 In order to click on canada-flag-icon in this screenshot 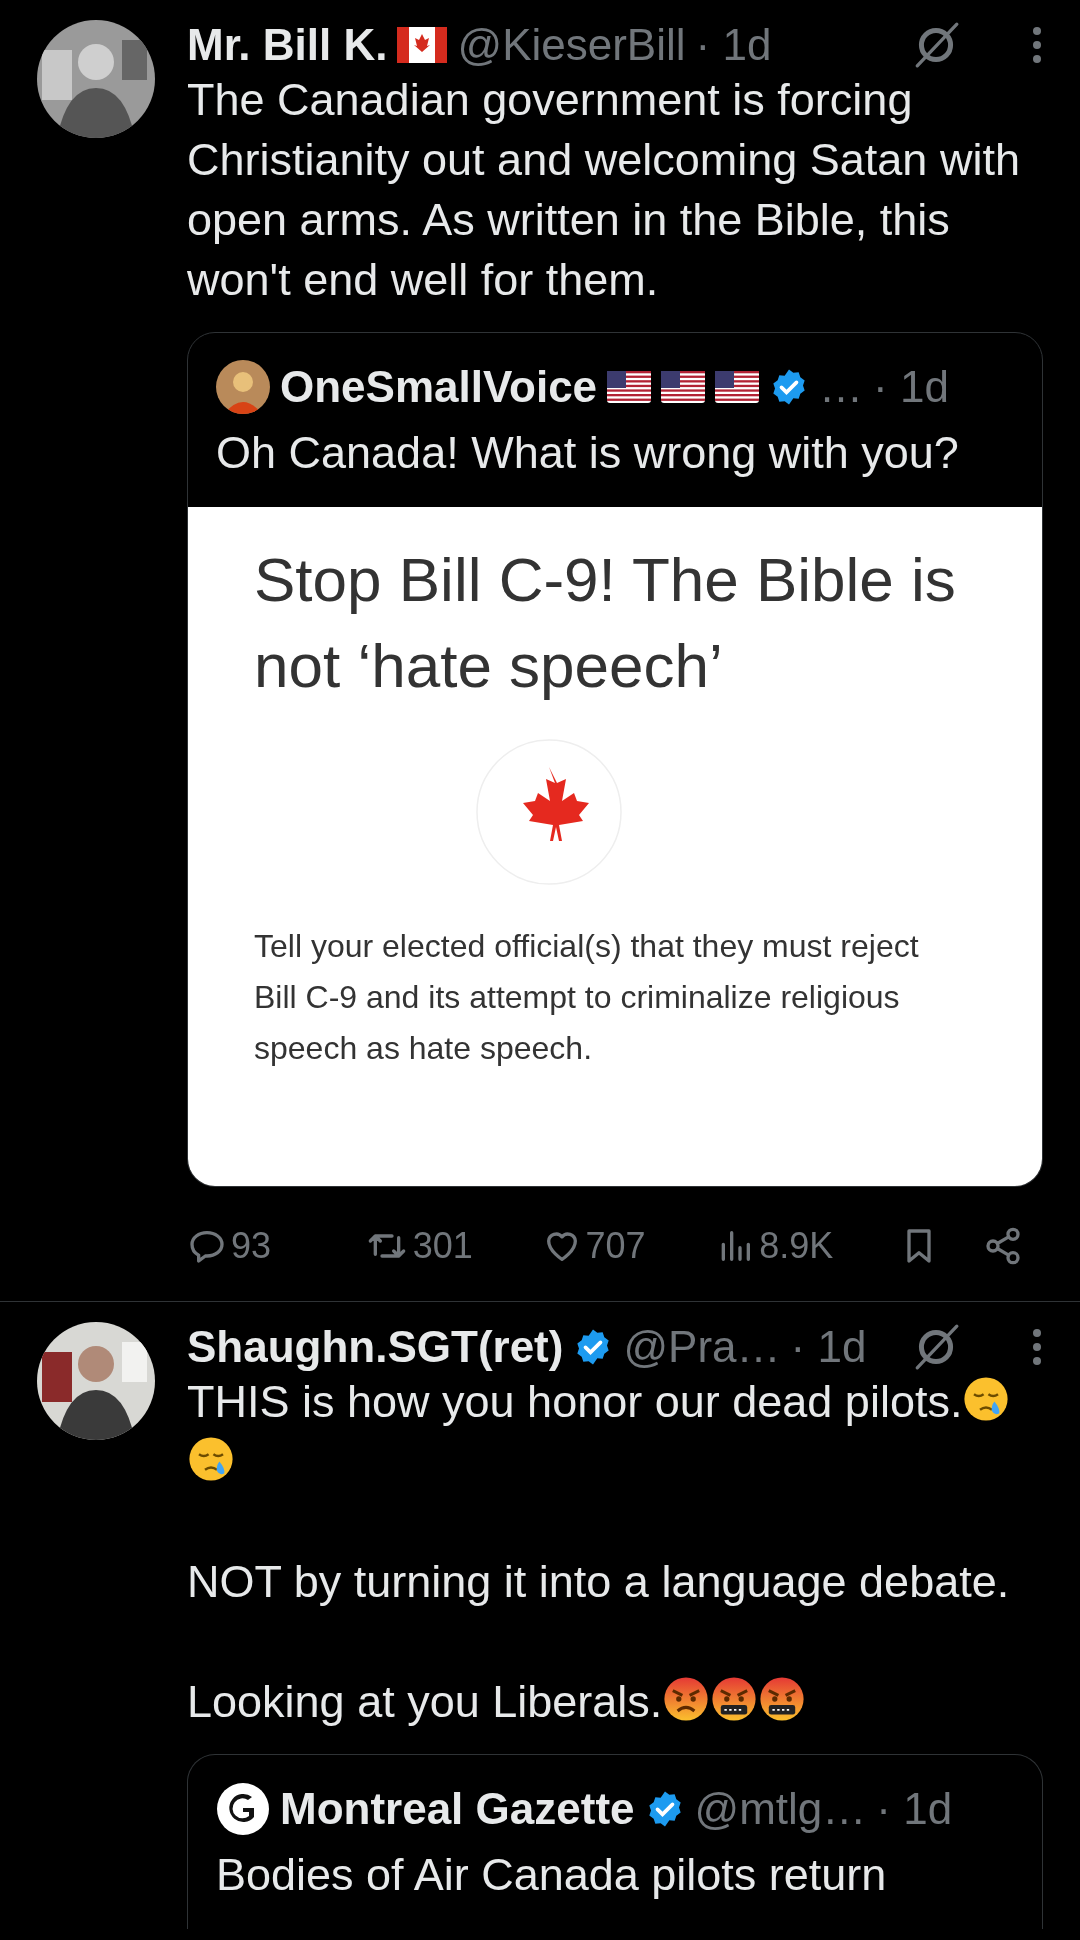, I will do `click(422, 45)`.